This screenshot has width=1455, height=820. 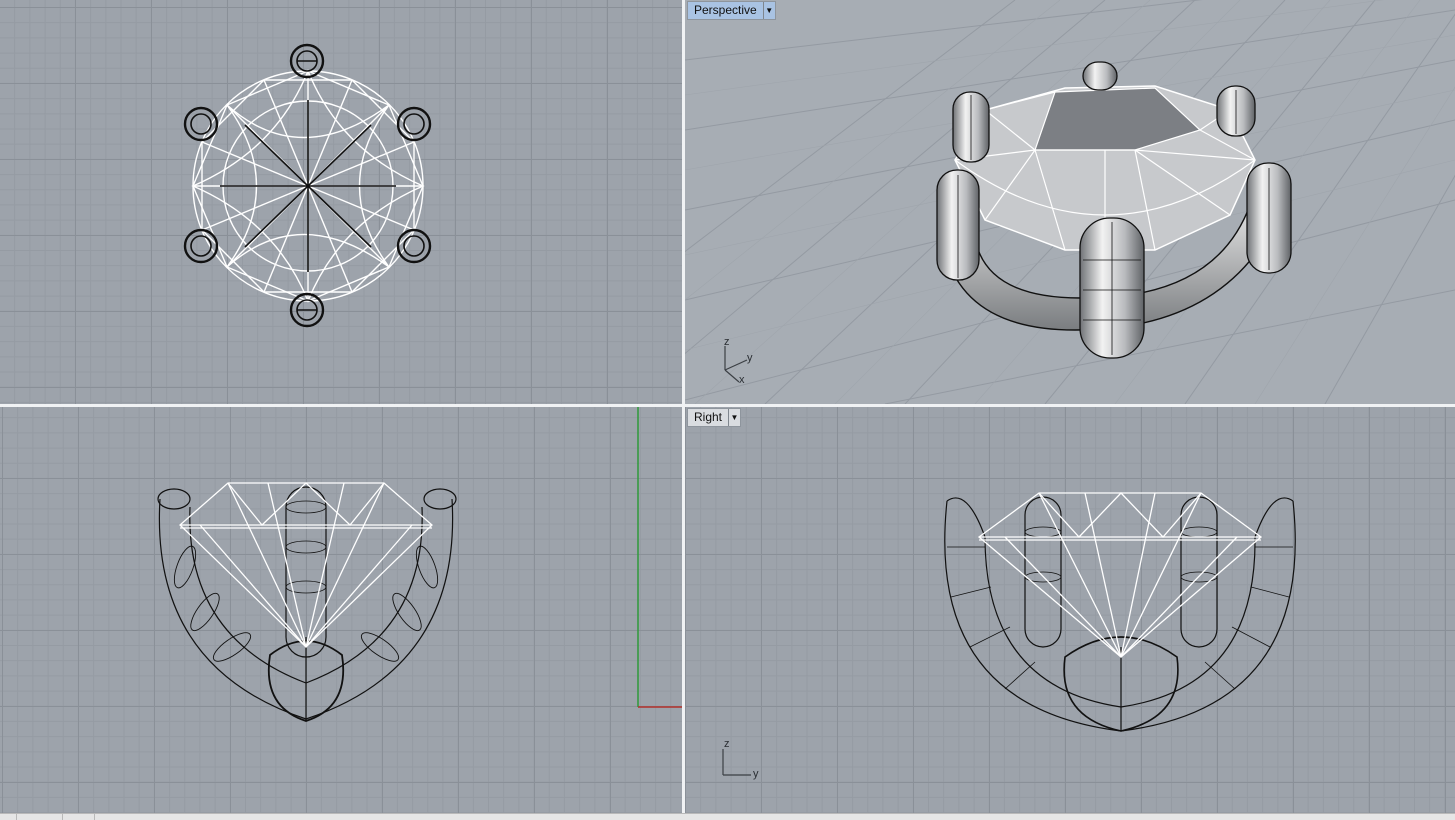 I want to click on viewport-title: Right, so click(x=708, y=417).